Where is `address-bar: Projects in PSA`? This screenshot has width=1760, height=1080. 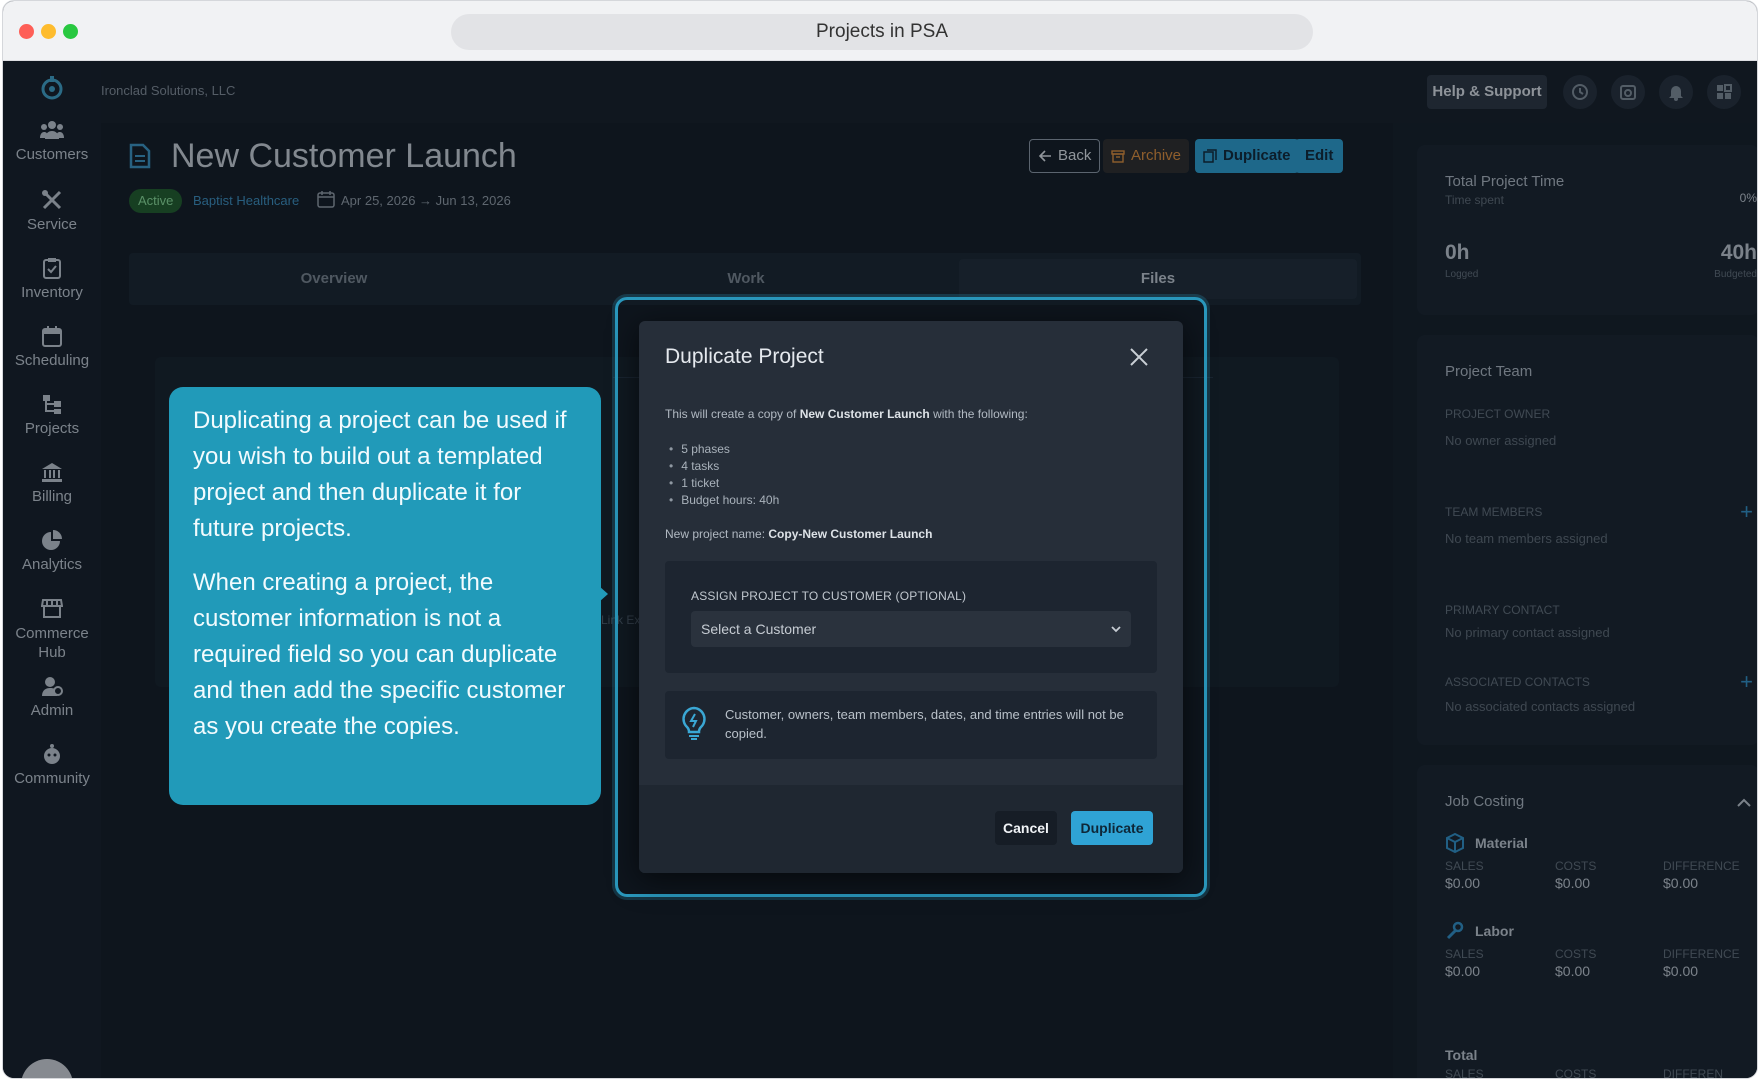 address-bar: Projects in PSA is located at coordinates (882, 32).